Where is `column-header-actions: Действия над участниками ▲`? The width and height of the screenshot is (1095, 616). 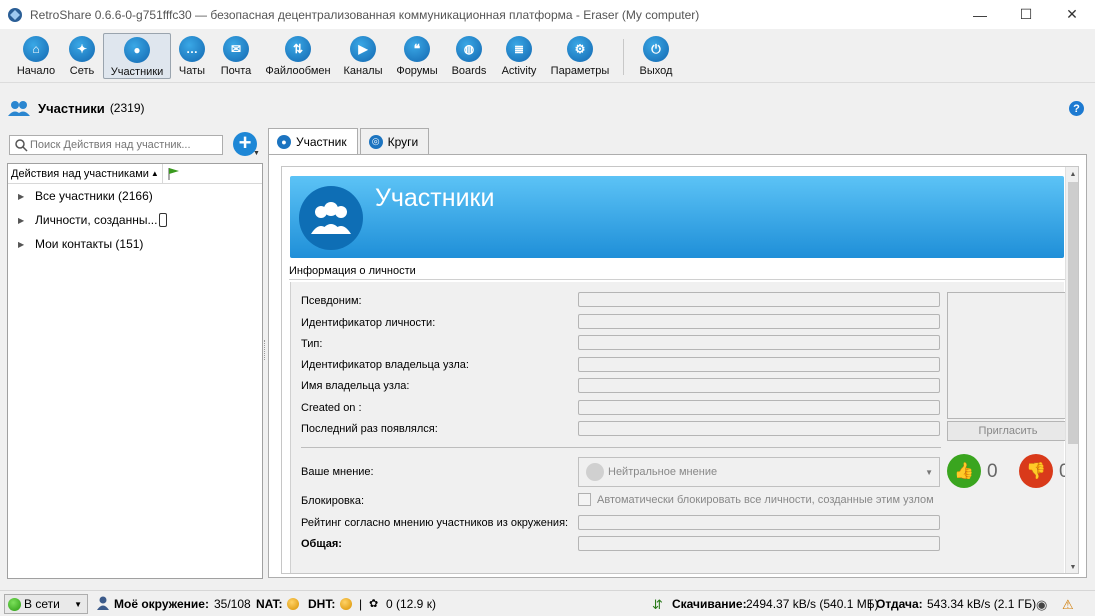 column-header-actions: Действия над участниками ▲ is located at coordinates (85, 173).